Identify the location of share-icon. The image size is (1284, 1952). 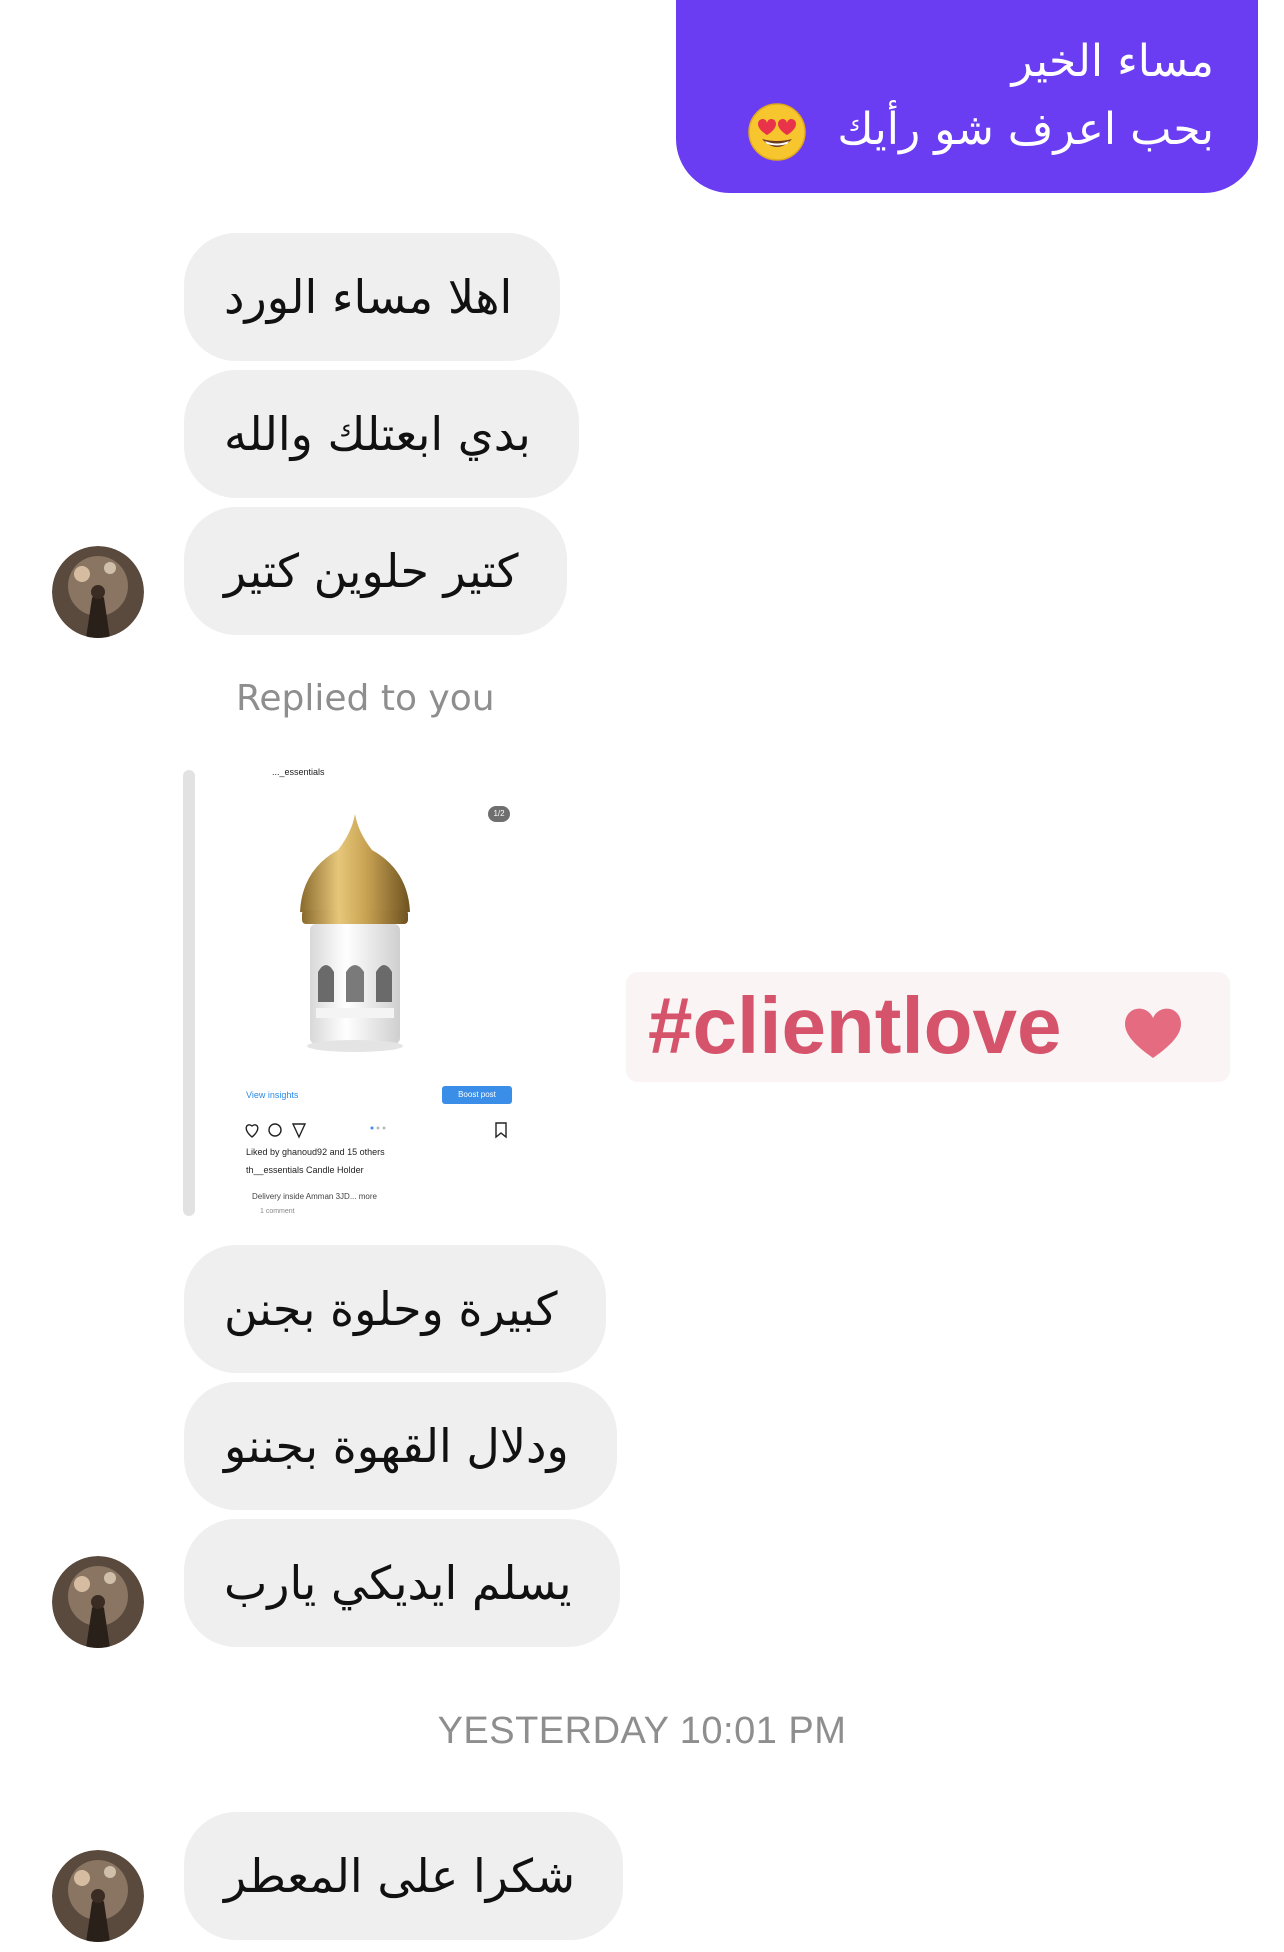
(299, 1131).